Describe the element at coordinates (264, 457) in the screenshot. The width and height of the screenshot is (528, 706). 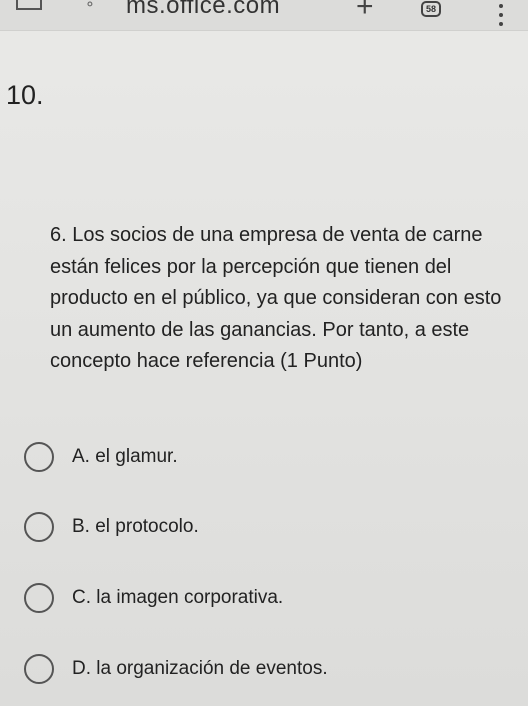
I see `option-a: A. el glamur.` at that location.